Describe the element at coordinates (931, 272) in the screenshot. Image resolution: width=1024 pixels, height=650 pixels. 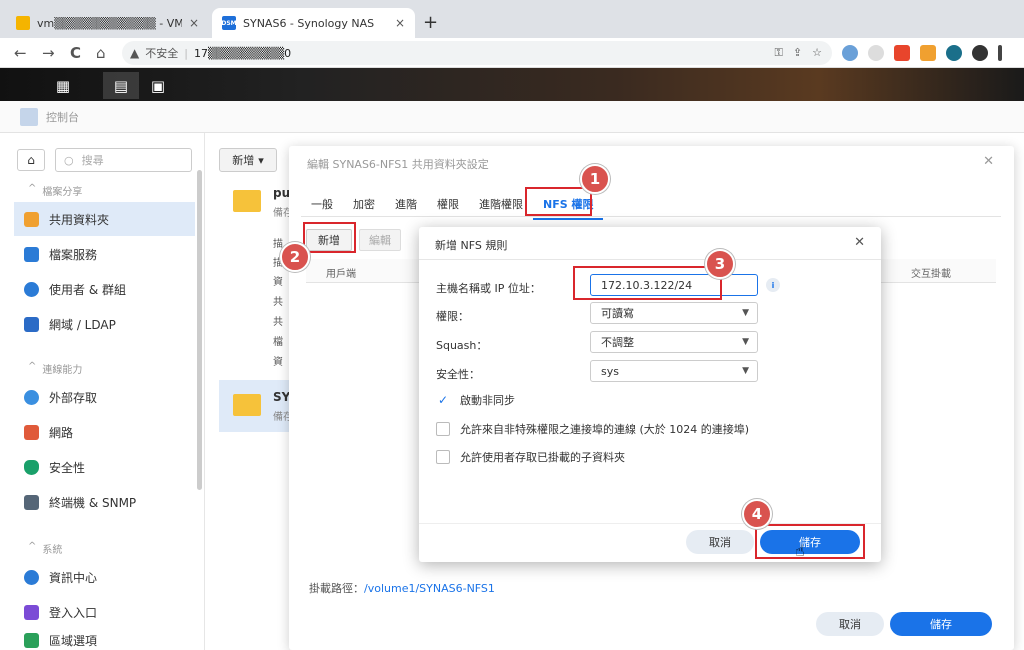
I see `column-cross-mount: 交互掛載` at that location.